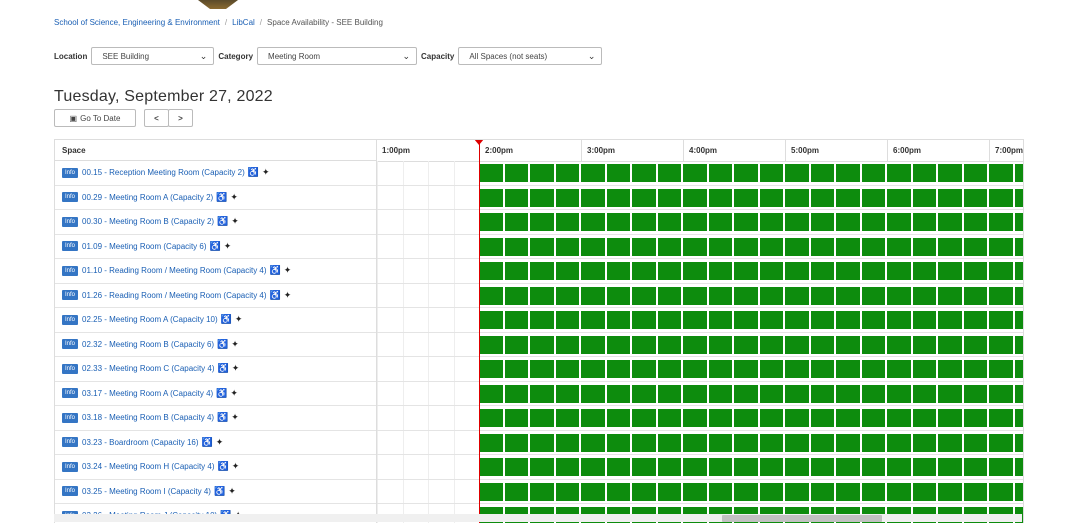  I want to click on room-link: 03.18 - Meeting Room B (Capacity 4), so click(148, 417).